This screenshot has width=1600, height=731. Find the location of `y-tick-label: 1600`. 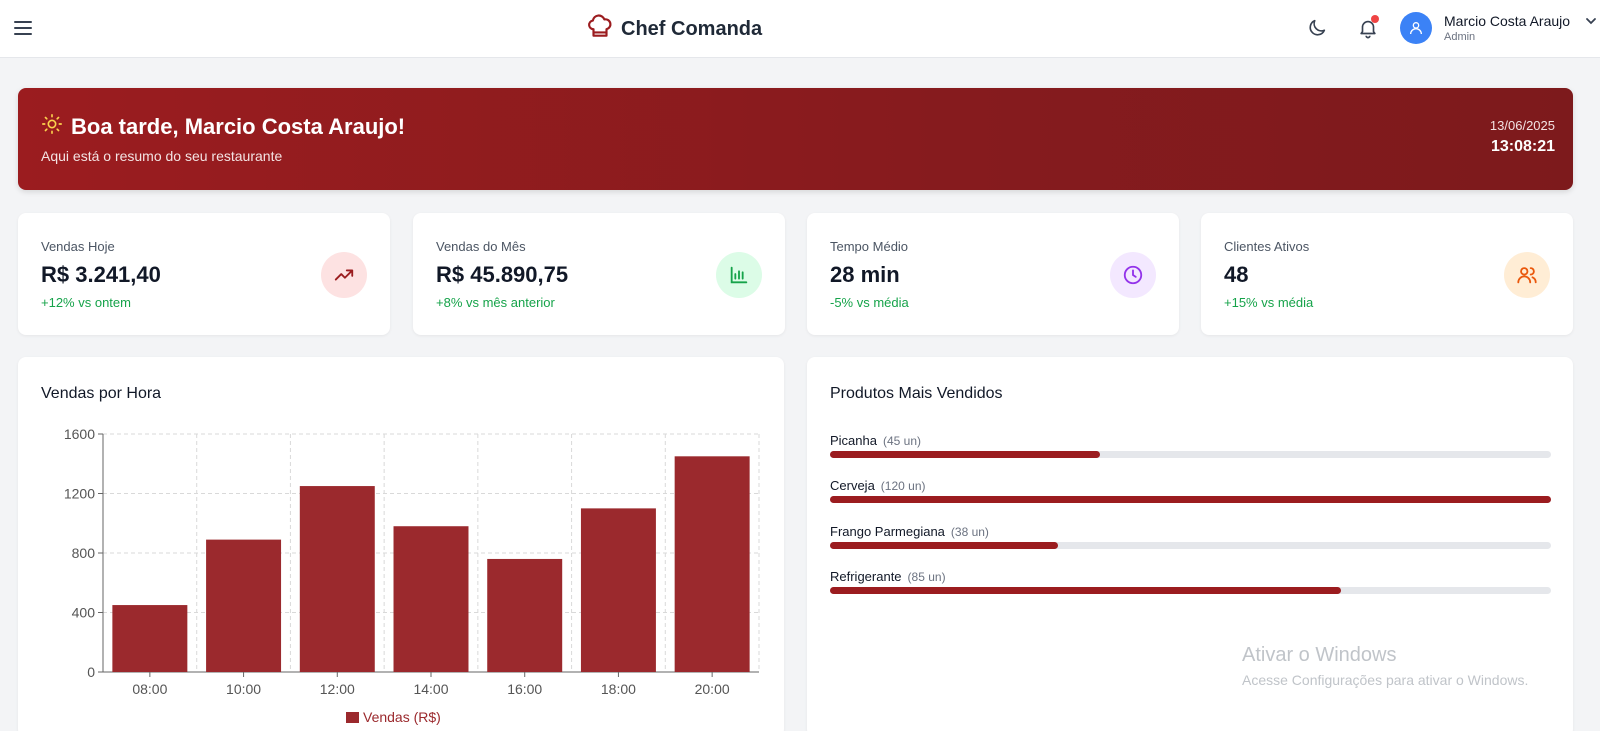

y-tick-label: 1600 is located at coordinates (79, 434).